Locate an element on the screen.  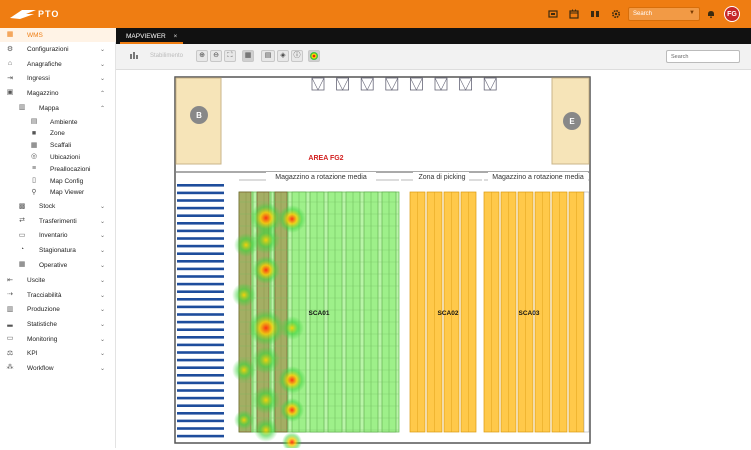
zone-3-label: Magazzino a rotazione media is located at coordinates (538, 177).